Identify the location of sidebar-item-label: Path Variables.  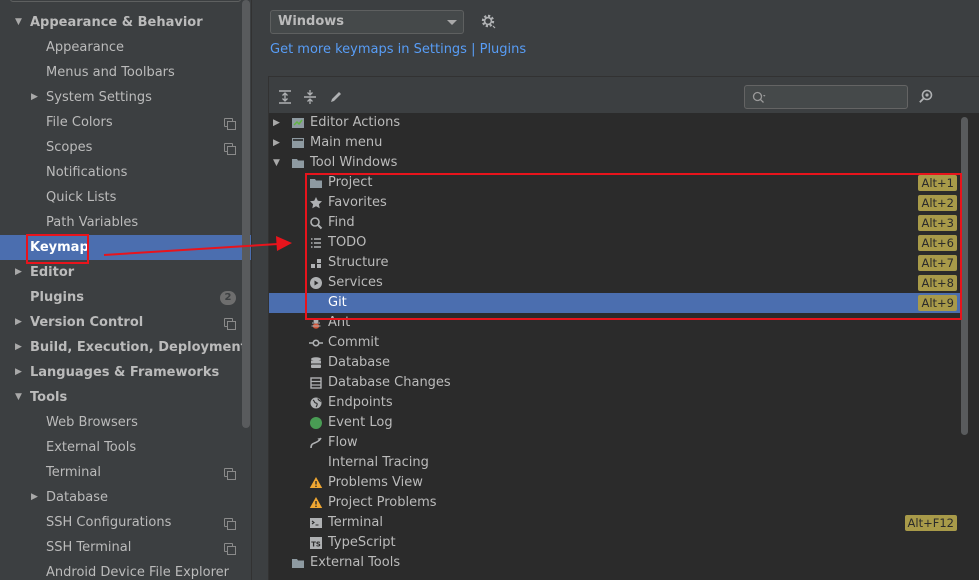
(92, 222).